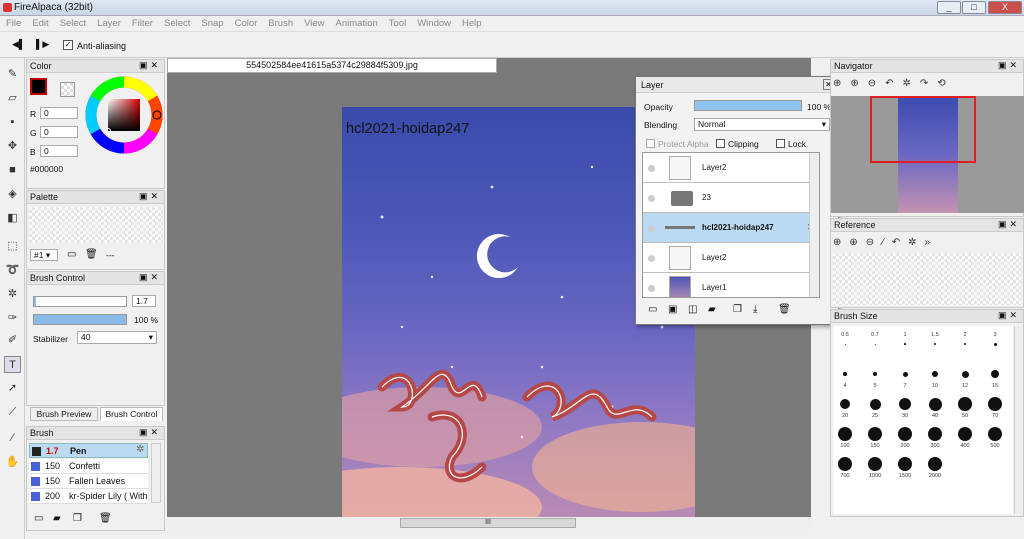 Image resolution: width=1024 pixels, height=539 pixels. I want to click on horizontal-scrollbar: III, so click(489, 523).